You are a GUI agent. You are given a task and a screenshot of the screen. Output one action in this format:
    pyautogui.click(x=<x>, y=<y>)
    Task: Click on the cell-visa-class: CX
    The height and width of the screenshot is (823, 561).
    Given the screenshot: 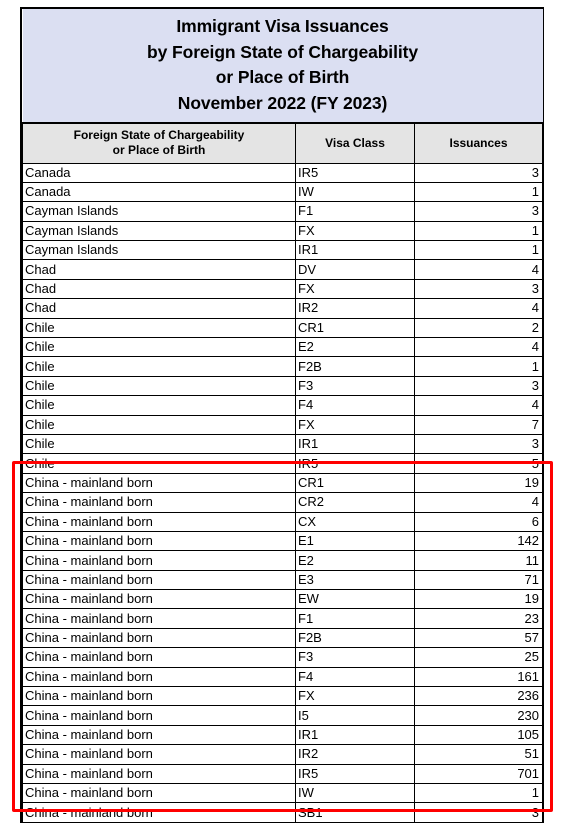 What is the action you would take?
    pyautogui.click(x=355, y=521)
    